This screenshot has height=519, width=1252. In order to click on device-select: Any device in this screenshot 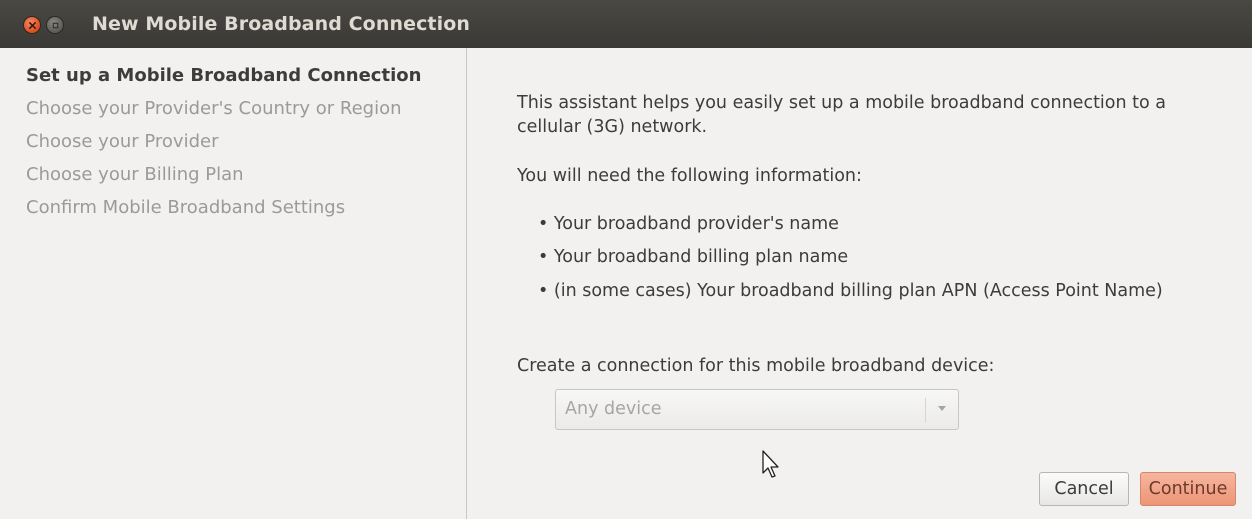, I will do `click(757, 409)`.